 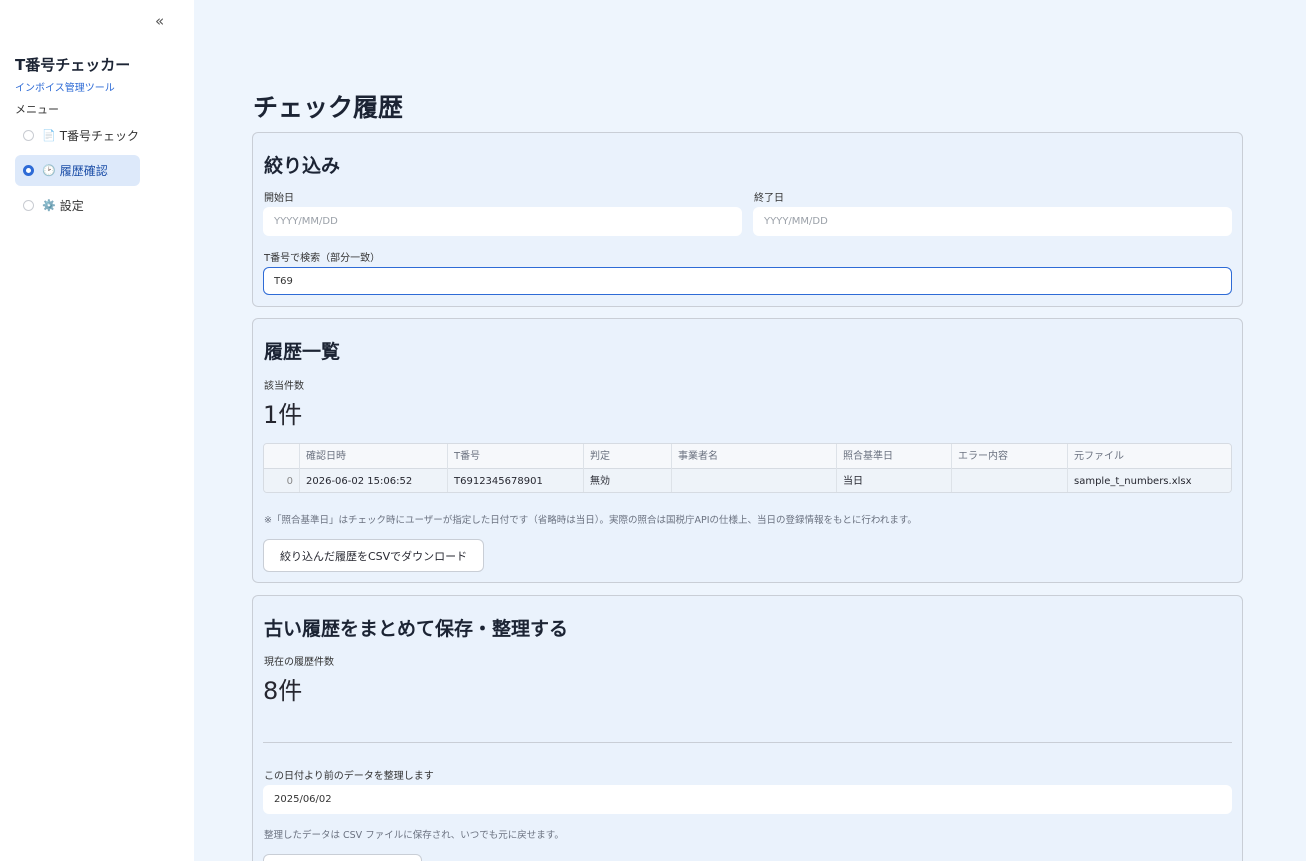 I want to click on sidebar-item-history: 🕑 履歴確認, so click(x=77, y=170).